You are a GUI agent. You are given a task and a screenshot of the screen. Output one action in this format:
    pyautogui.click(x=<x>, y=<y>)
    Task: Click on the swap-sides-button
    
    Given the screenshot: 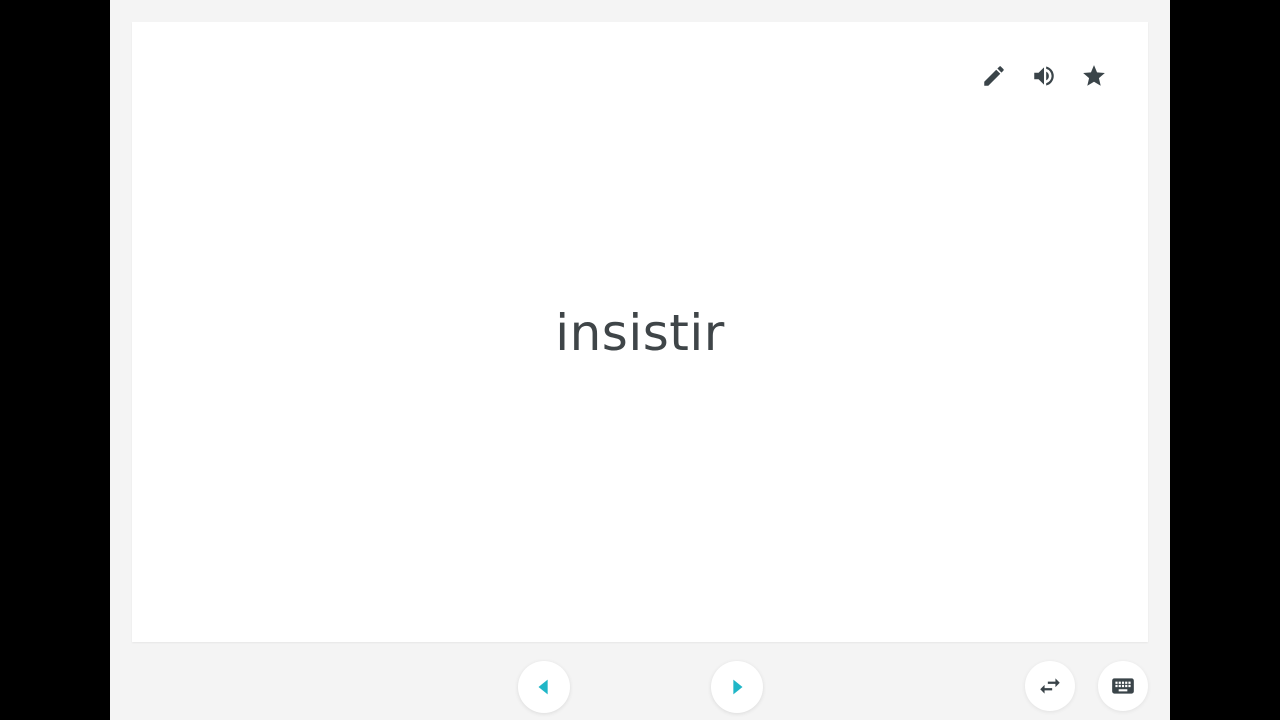 What is the action you would take?
    pyautogui.click(x=1050, y=686)
    